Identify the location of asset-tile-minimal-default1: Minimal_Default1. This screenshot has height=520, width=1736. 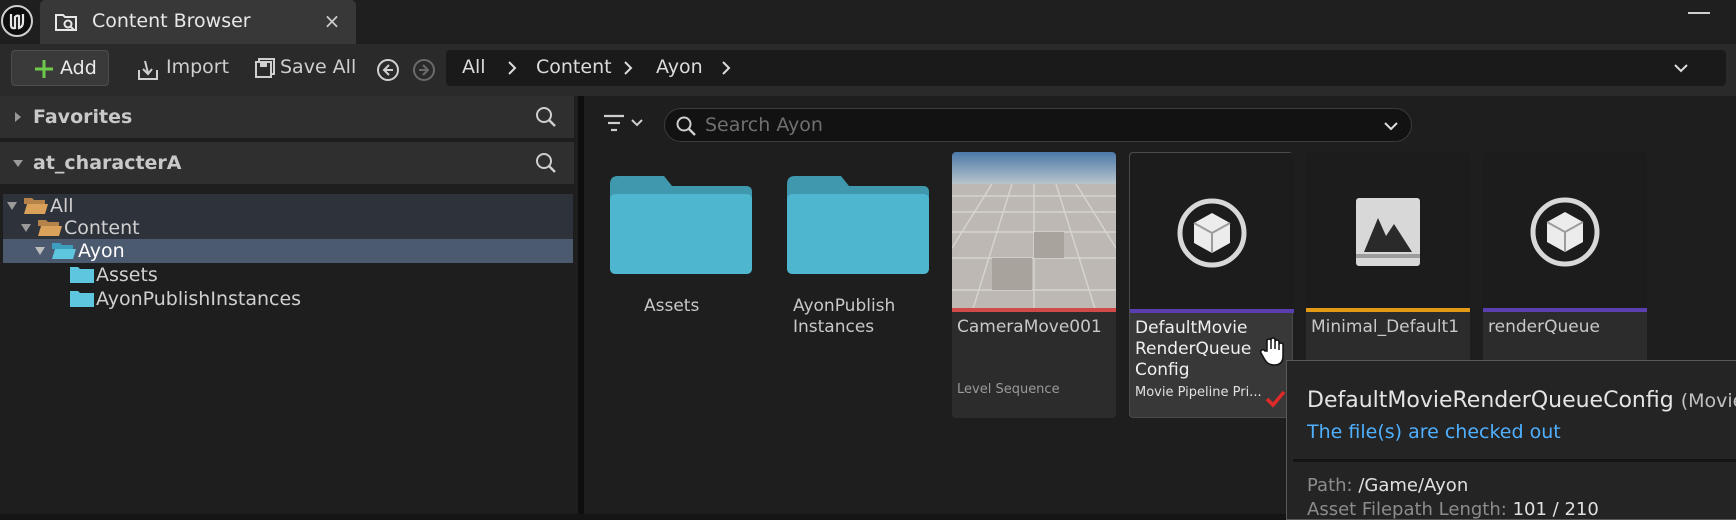
(1388, 260).